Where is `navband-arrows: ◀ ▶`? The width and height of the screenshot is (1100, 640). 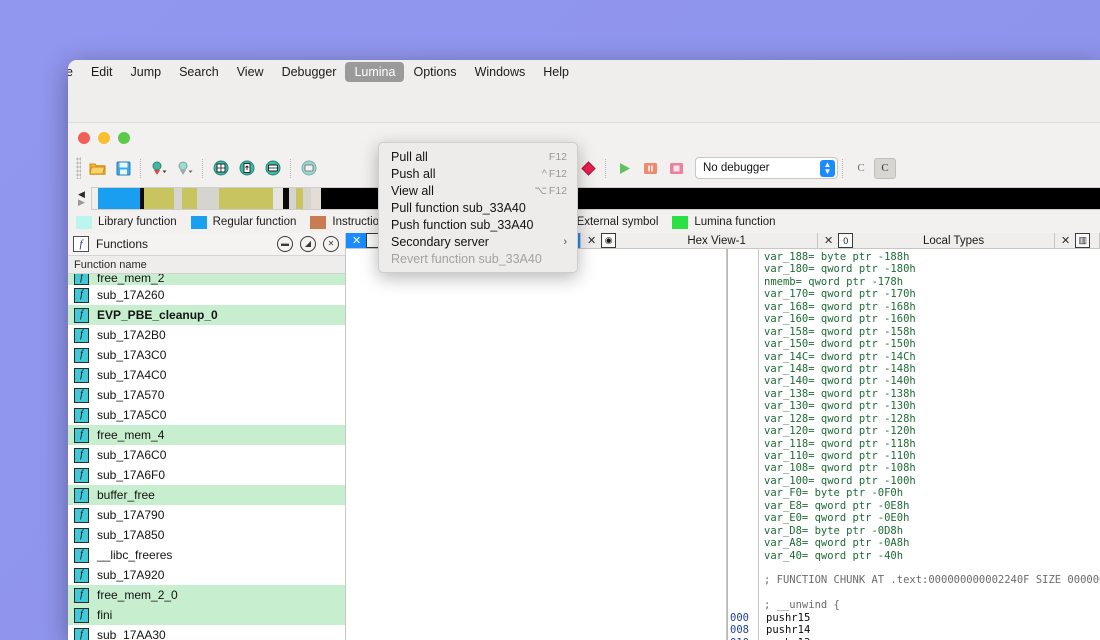 navband-arrows: ◀ ▶ is located at coordinates (81, 197).